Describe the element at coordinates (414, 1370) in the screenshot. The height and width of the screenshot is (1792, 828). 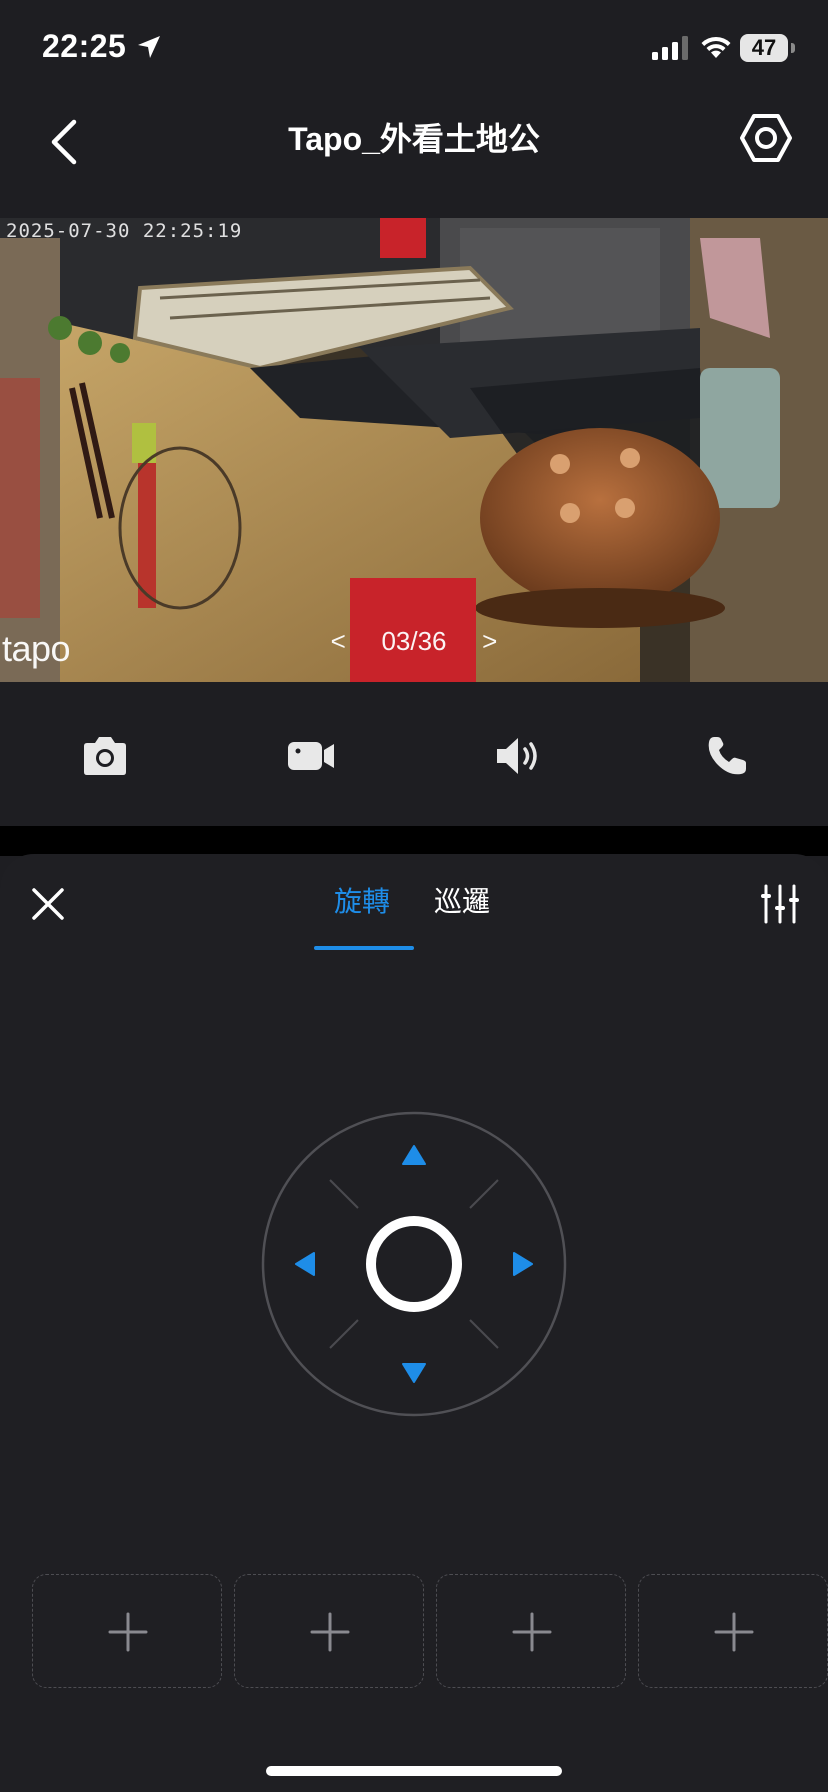
I see `arrow-down-icon` at that location.